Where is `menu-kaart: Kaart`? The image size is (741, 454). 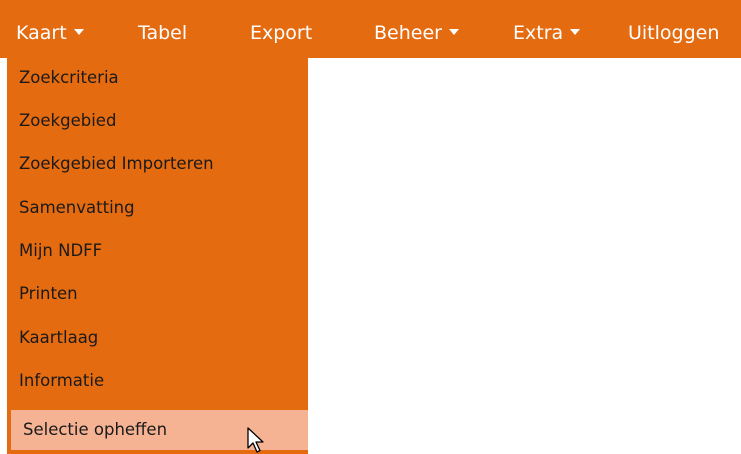 menu-kaart: Kaart is located at coordinates (50, 29).